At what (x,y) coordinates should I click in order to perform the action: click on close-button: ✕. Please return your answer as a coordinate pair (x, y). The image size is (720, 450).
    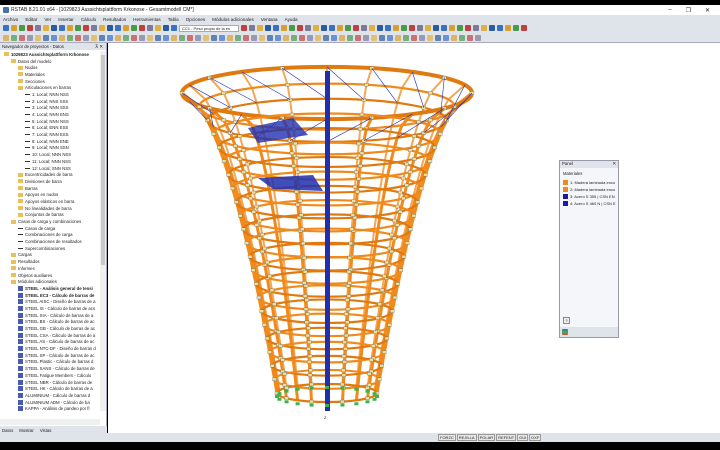
    Looking at the image, I should click on (707, 10).